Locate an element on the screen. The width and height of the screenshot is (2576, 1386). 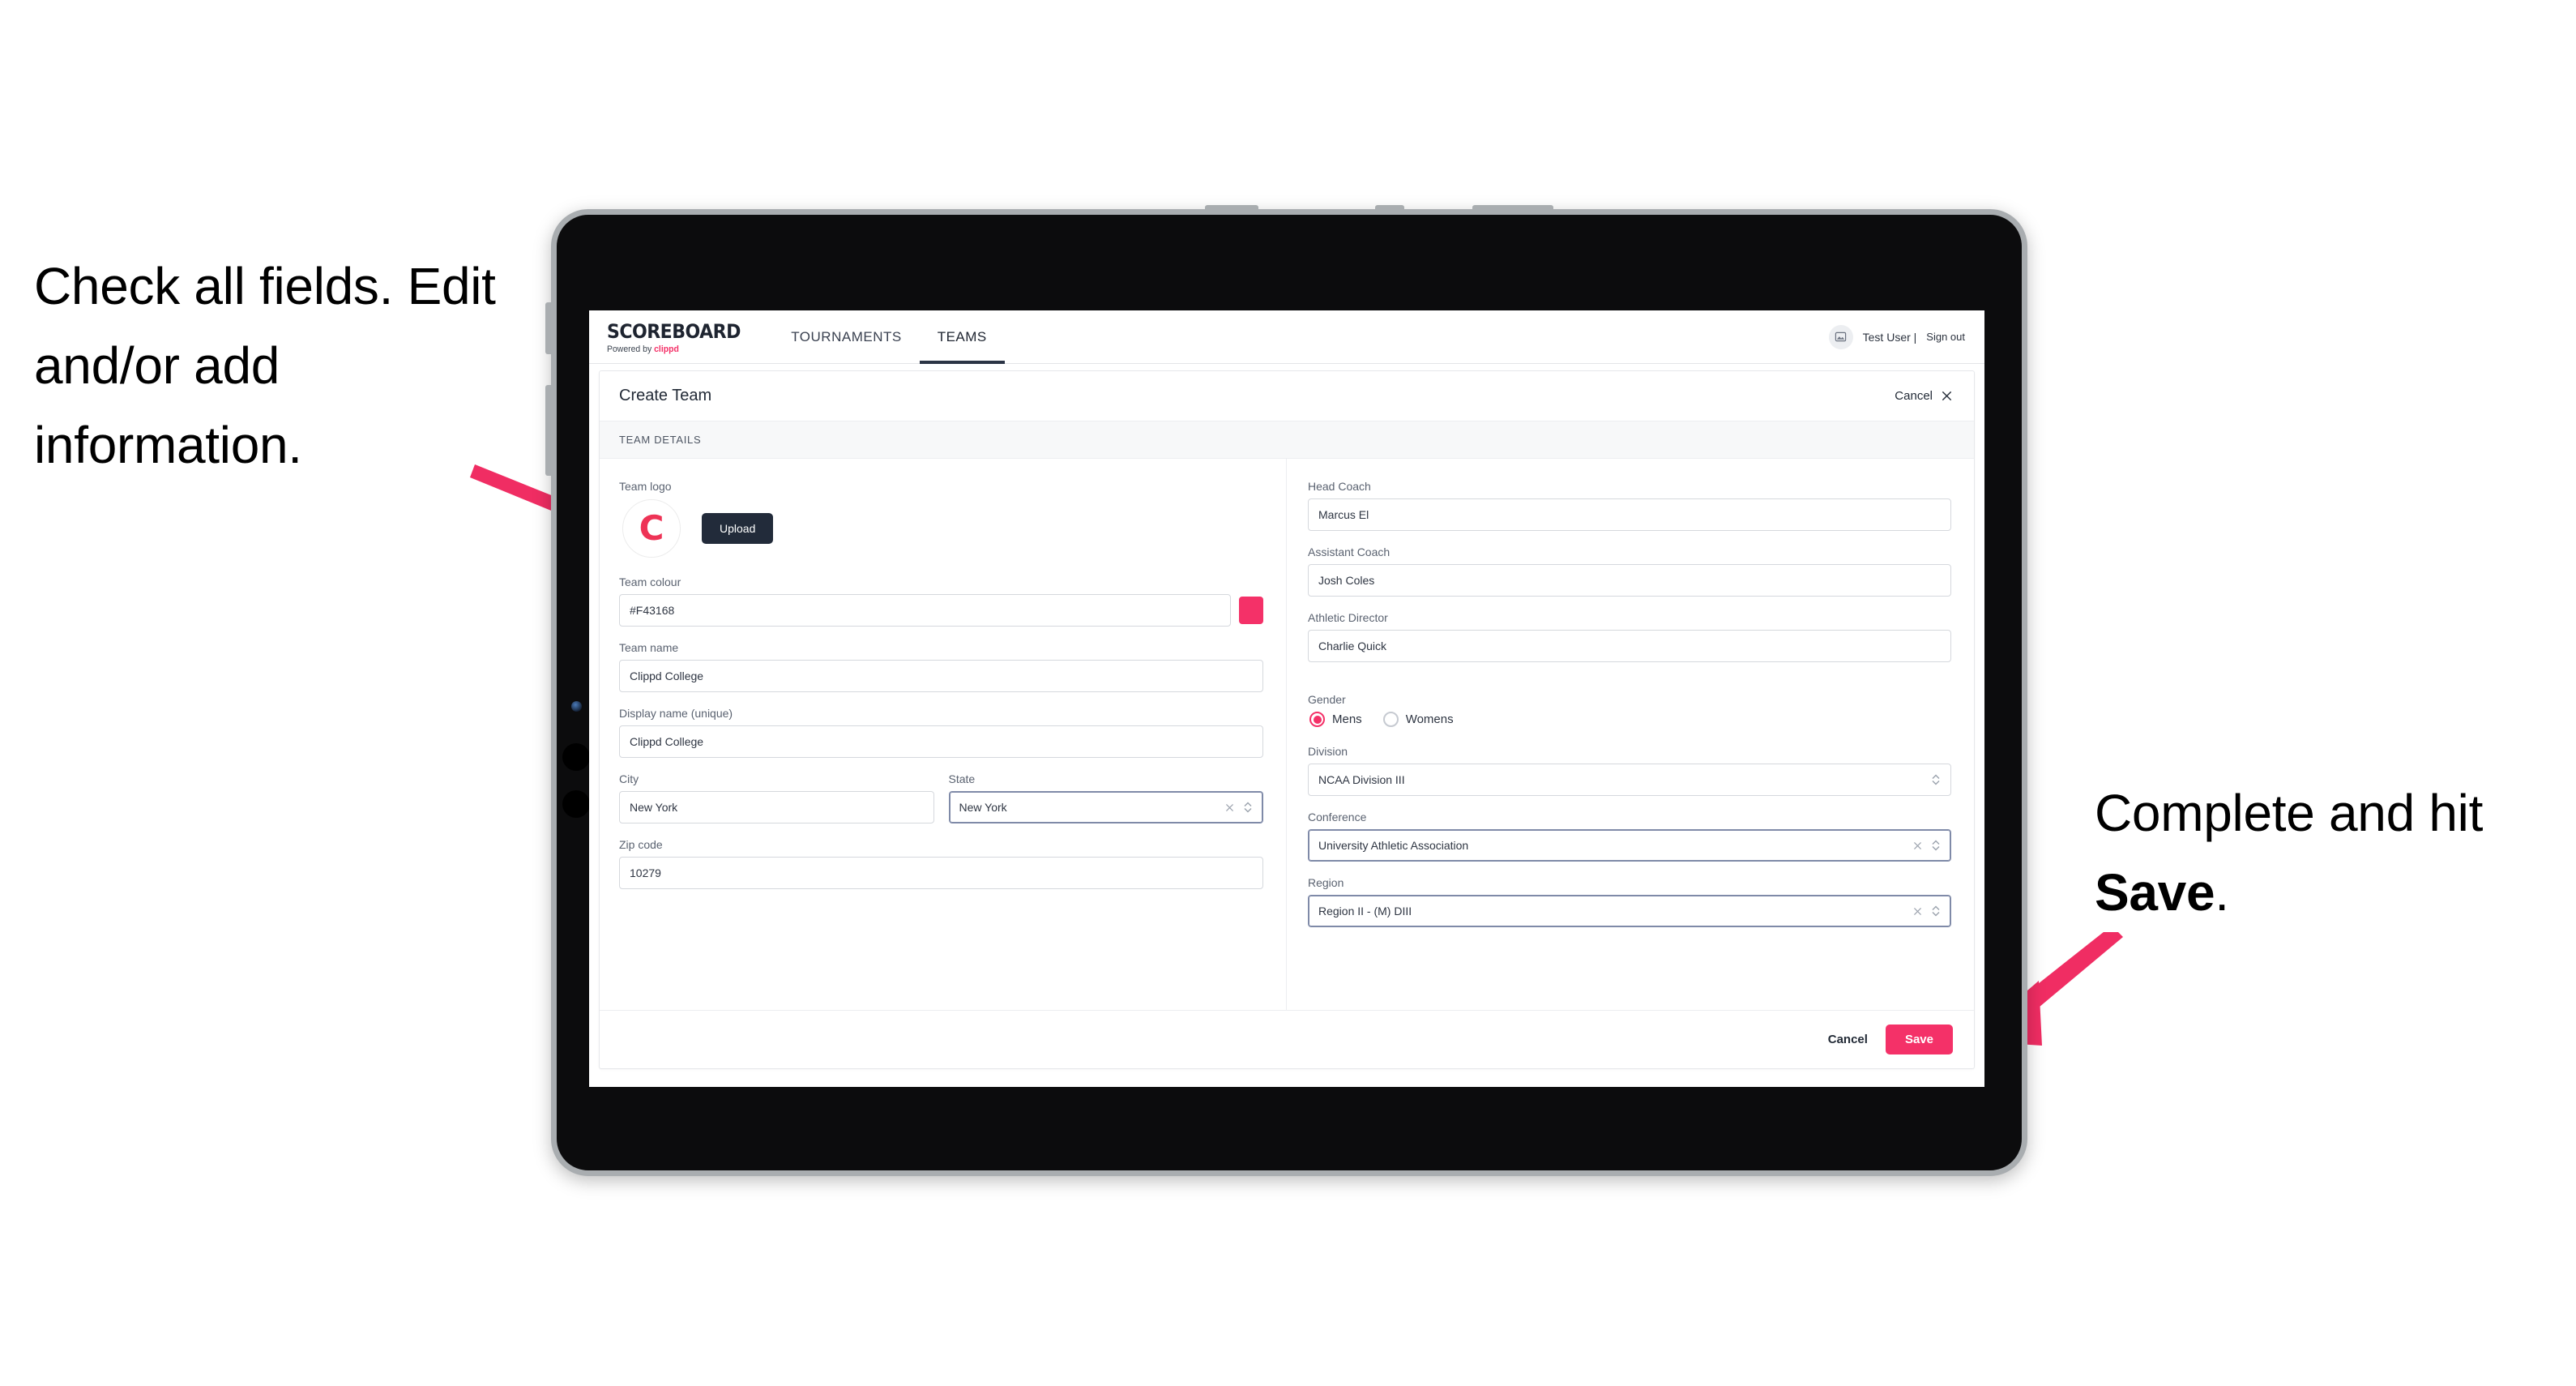
team-name-input: Clippd College is located at coordinates (941, 676).